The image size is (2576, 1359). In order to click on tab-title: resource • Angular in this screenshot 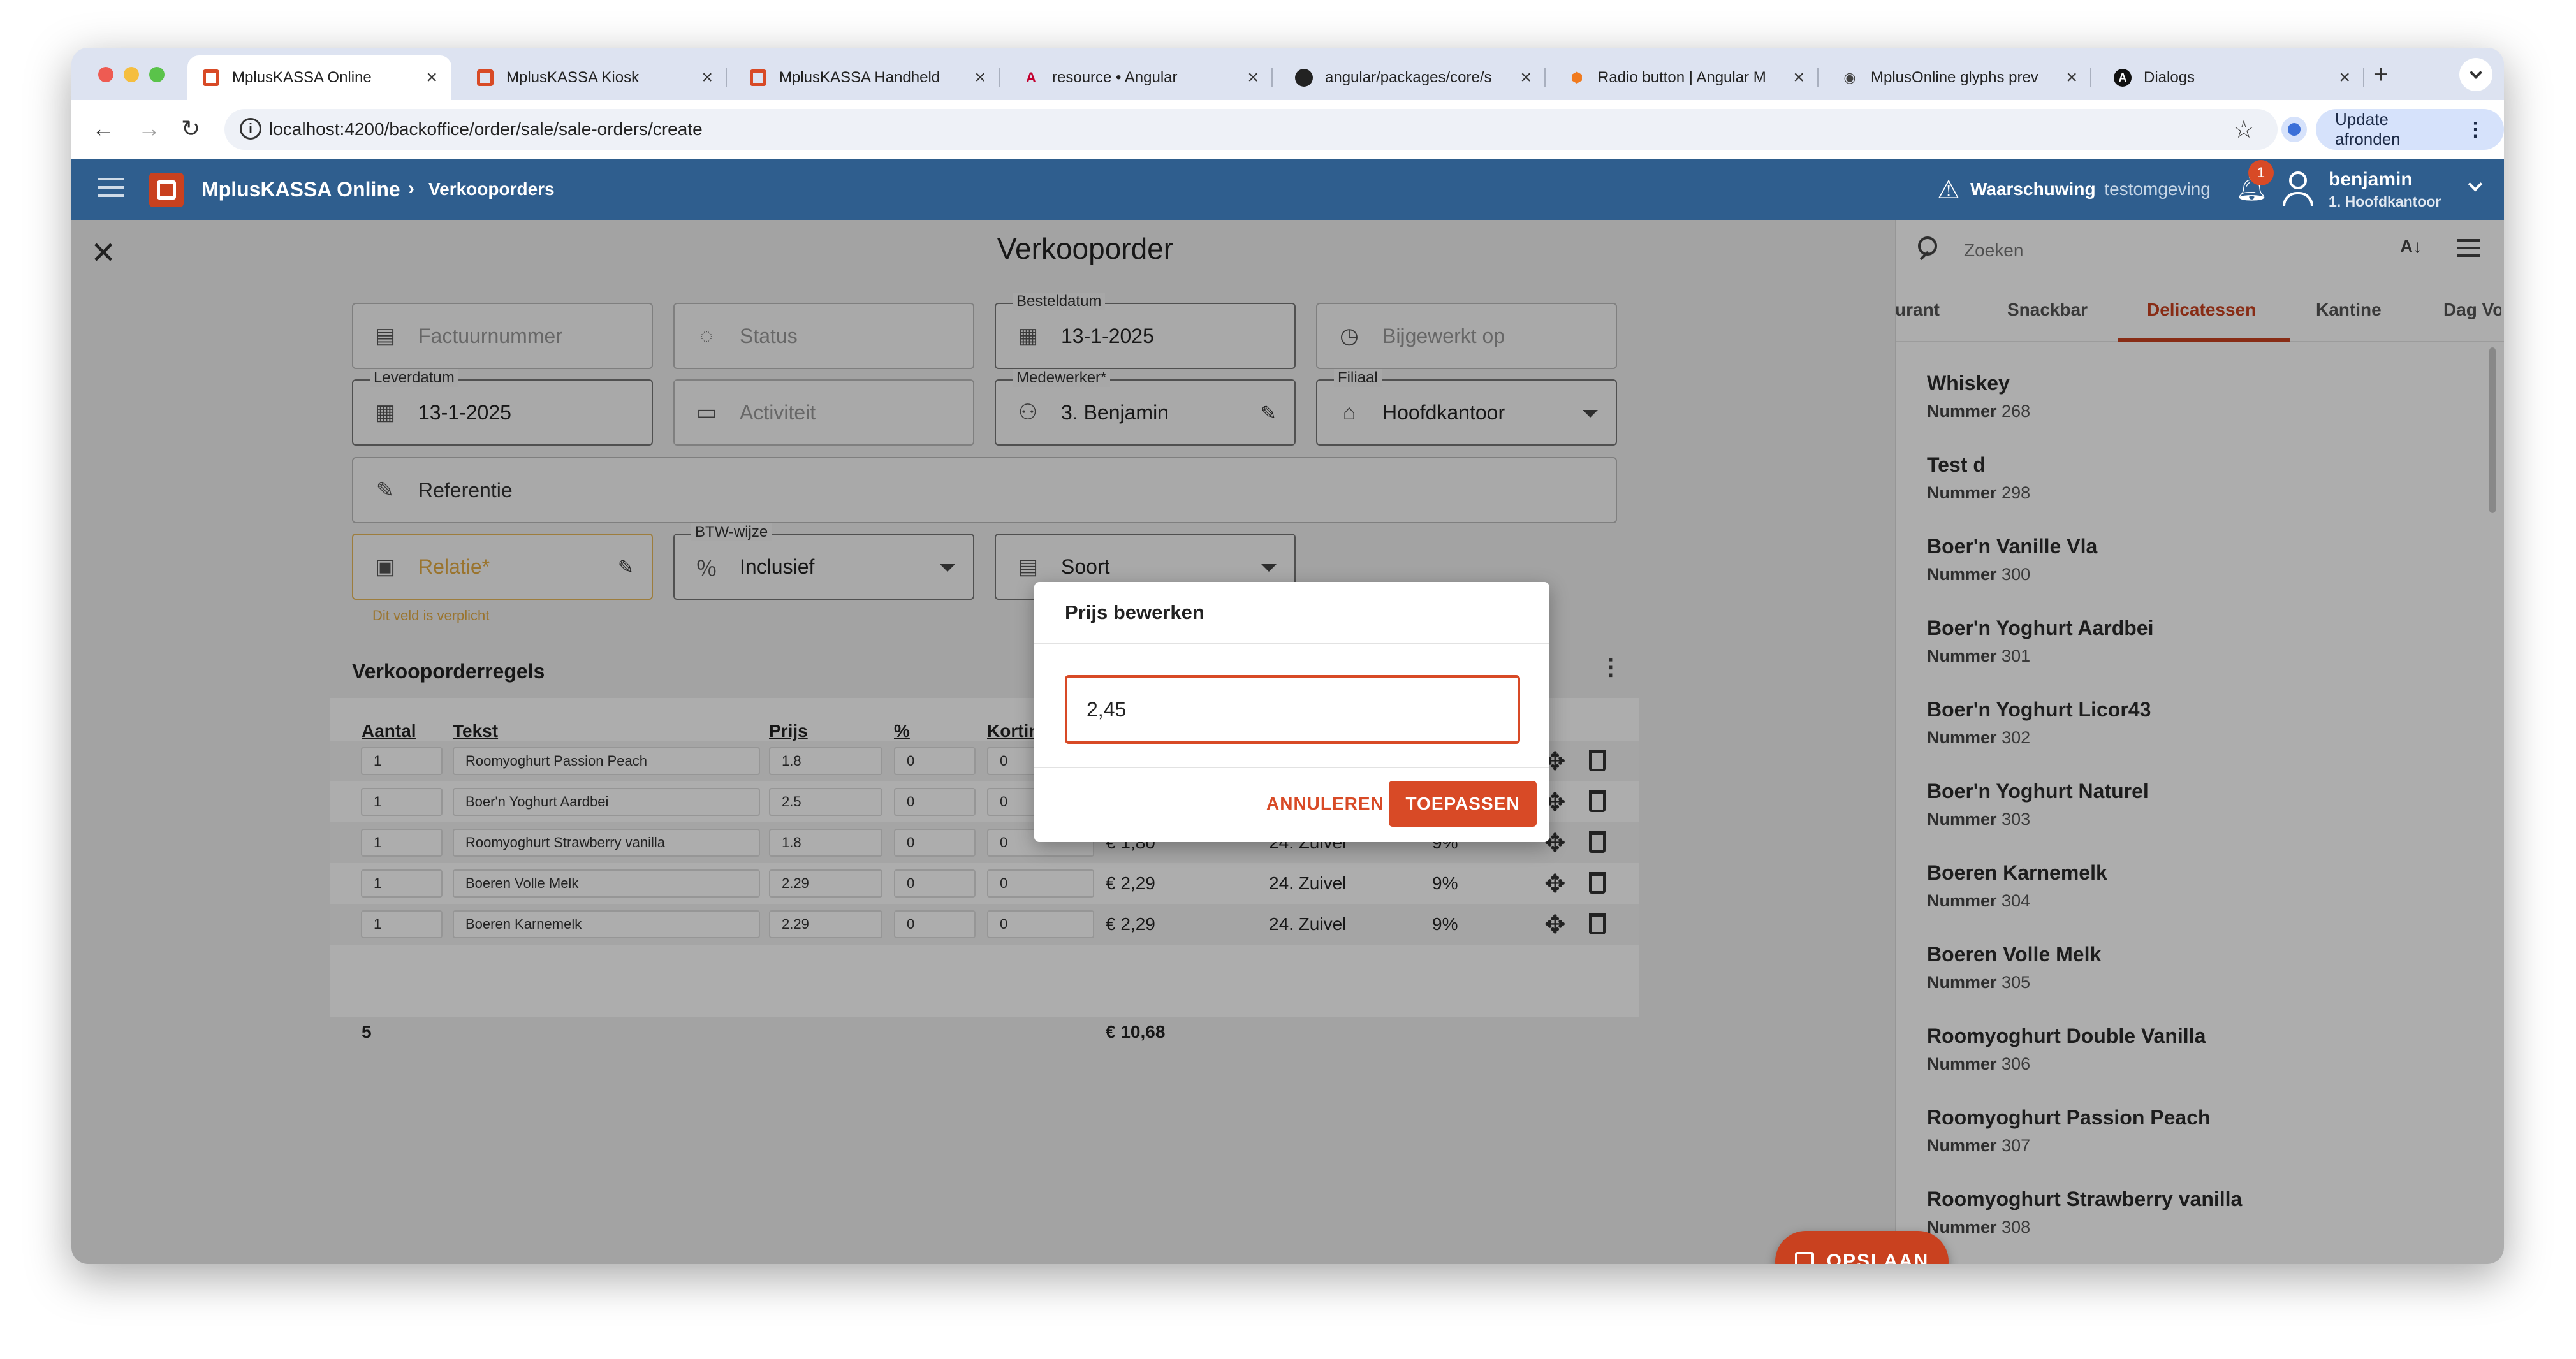, I will do `click(1115, 77)`.